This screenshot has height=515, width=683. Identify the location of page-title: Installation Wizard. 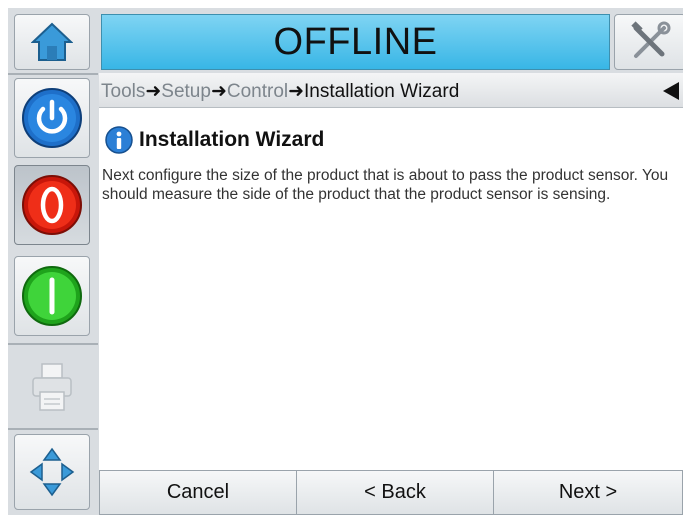
(232, 139).